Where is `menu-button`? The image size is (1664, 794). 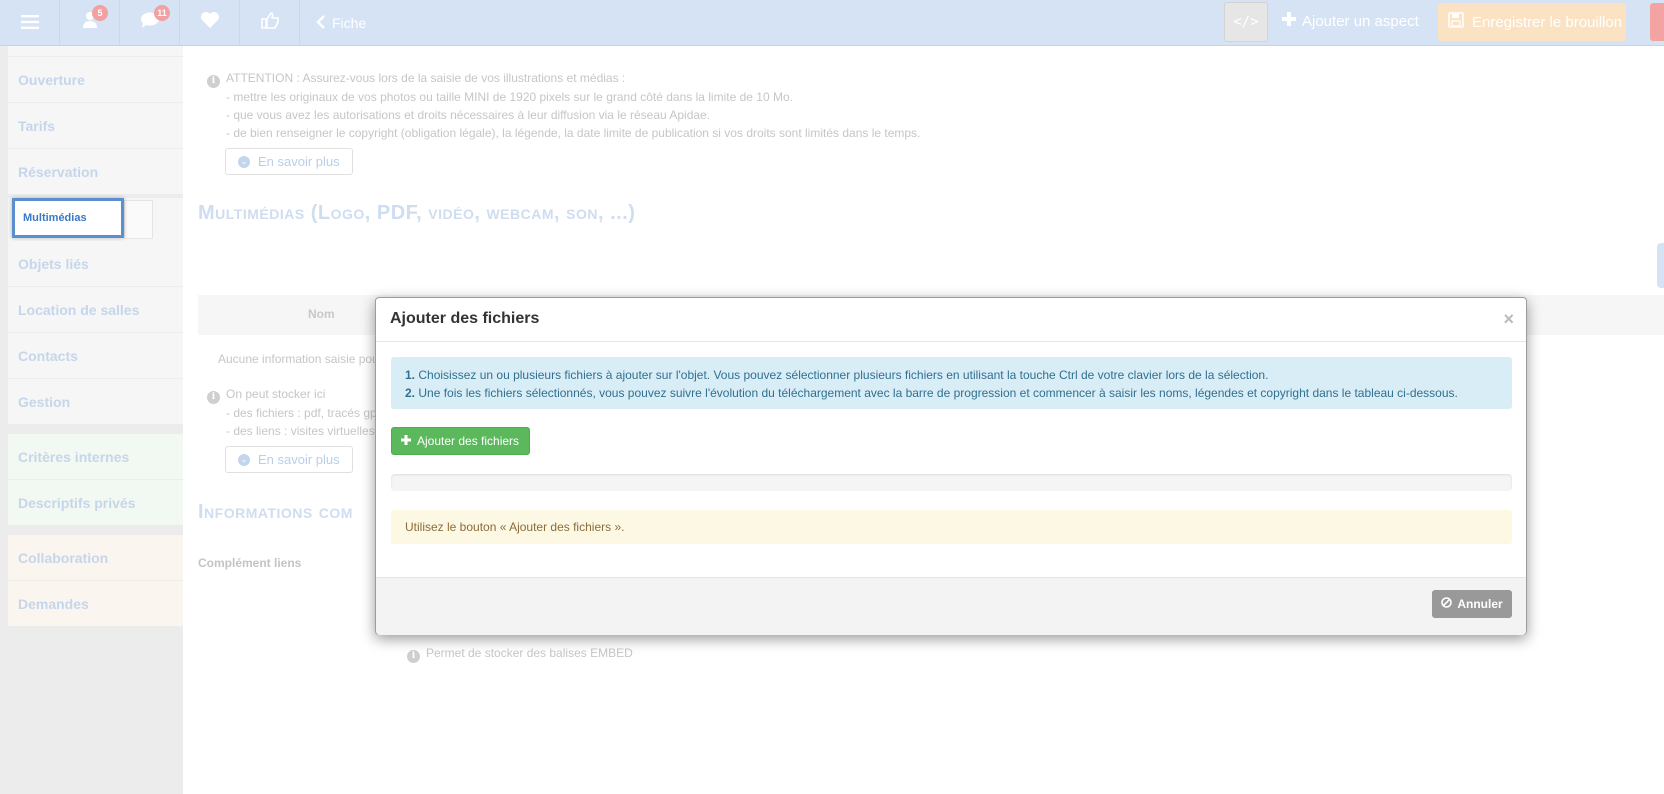
menu-button is located at coordinates (30, 23).